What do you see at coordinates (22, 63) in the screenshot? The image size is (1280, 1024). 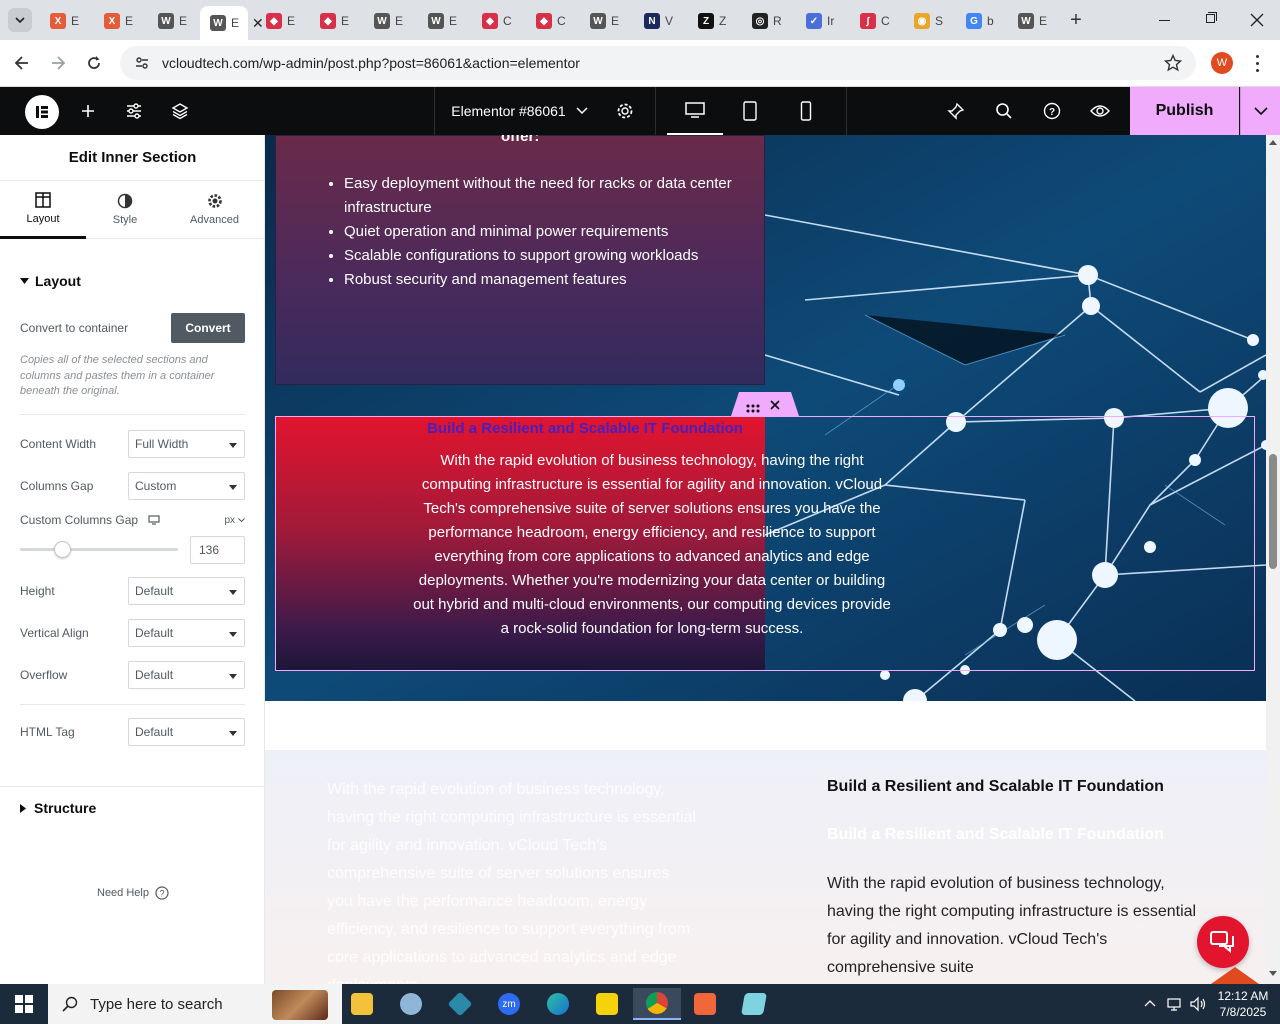 I see `back-icon` at bounding box center [22, 63].